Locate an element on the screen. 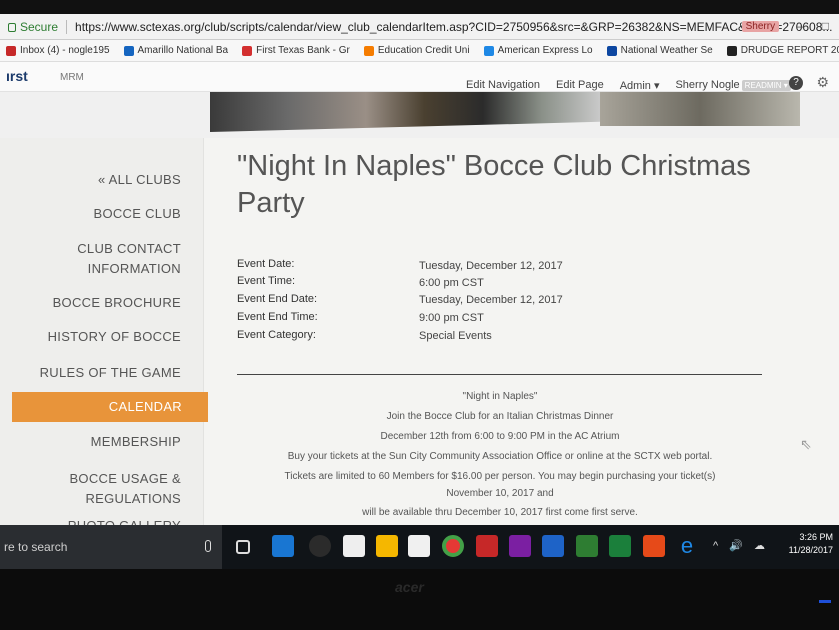  gear-icon: ⚙ is located at coordinates (822, 82).